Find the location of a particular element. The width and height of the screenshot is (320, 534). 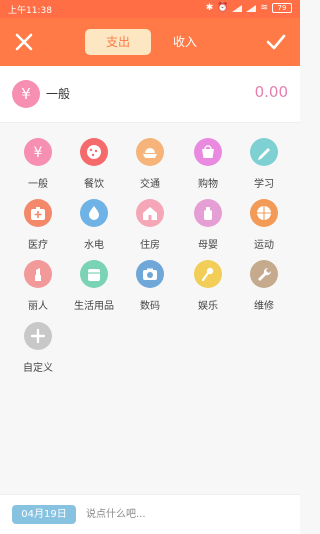

status-time: 上午11:38 is located at coordinates (30, 11).